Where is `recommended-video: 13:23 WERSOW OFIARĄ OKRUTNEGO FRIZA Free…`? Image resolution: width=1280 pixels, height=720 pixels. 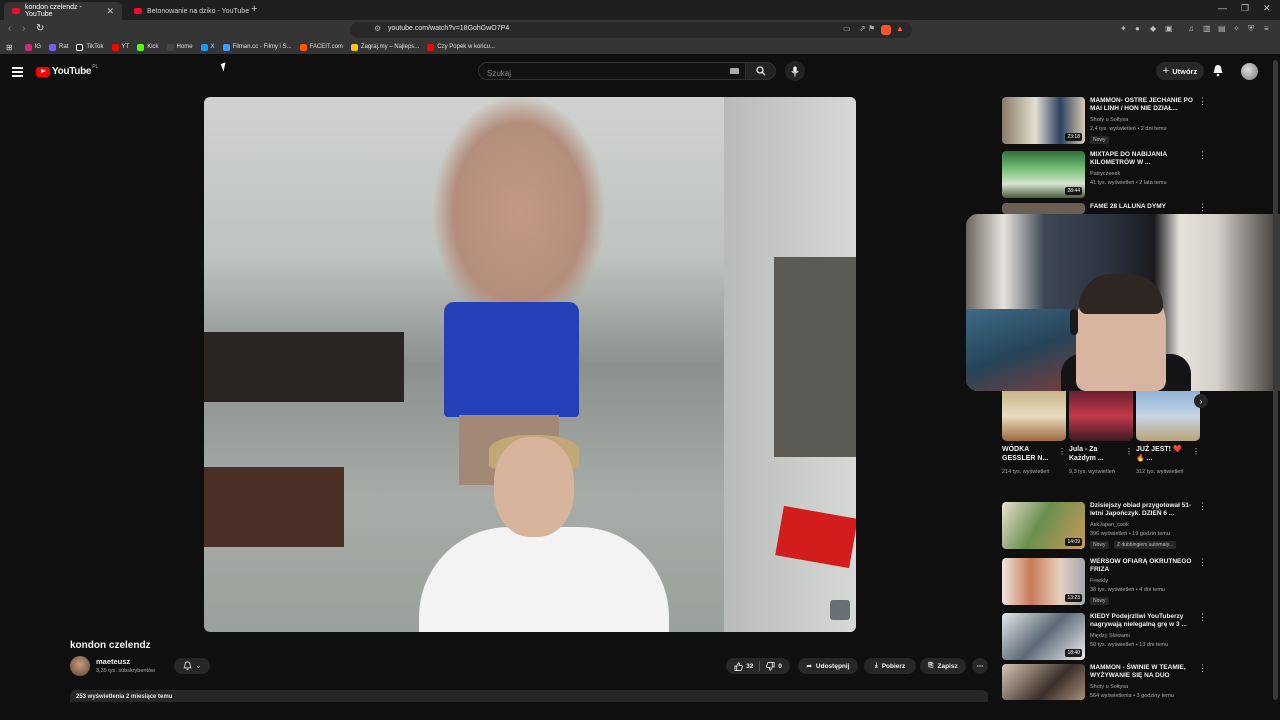
recommended-video: 13:23 WERSOW OFIARĄ OKRUTNEGO FRIZA Free… is located at coordinates (1104, 583).